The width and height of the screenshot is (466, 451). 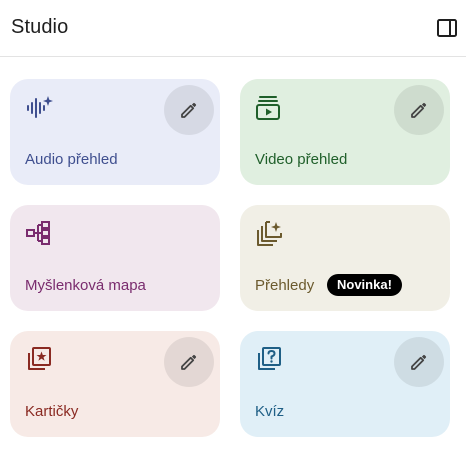 What do you see at coordinates (269, 233) in the screenshot?
I see `reports-sparkle-icon` at bounding box center [269, 233].